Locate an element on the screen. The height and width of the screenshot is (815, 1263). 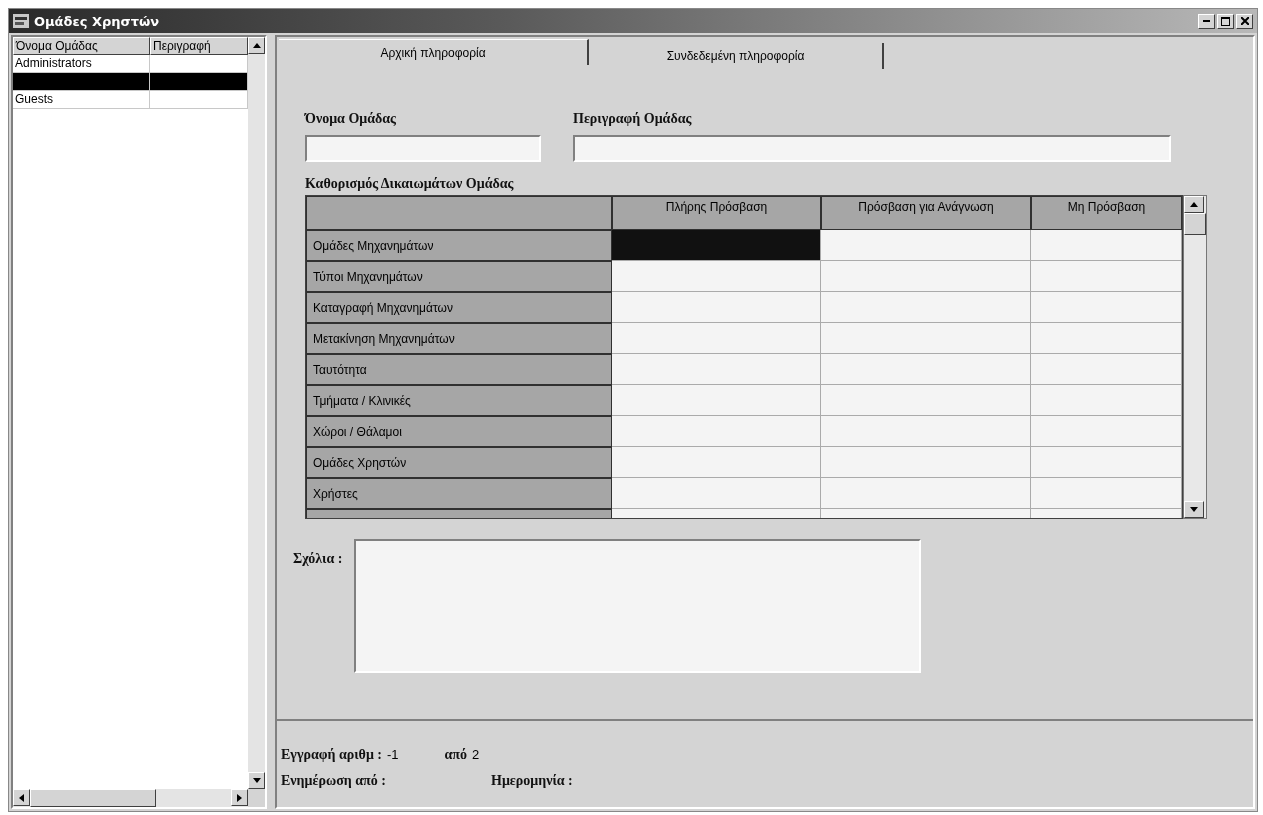
window-title: Ομάδες Χρηστών is located at coordinates (97, 21).